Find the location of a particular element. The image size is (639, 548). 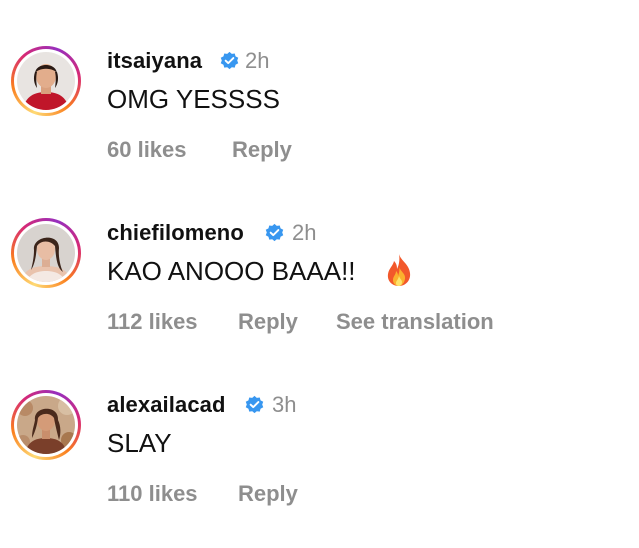

comment-username: chiefilomeno is located at coordinates (175, 233).